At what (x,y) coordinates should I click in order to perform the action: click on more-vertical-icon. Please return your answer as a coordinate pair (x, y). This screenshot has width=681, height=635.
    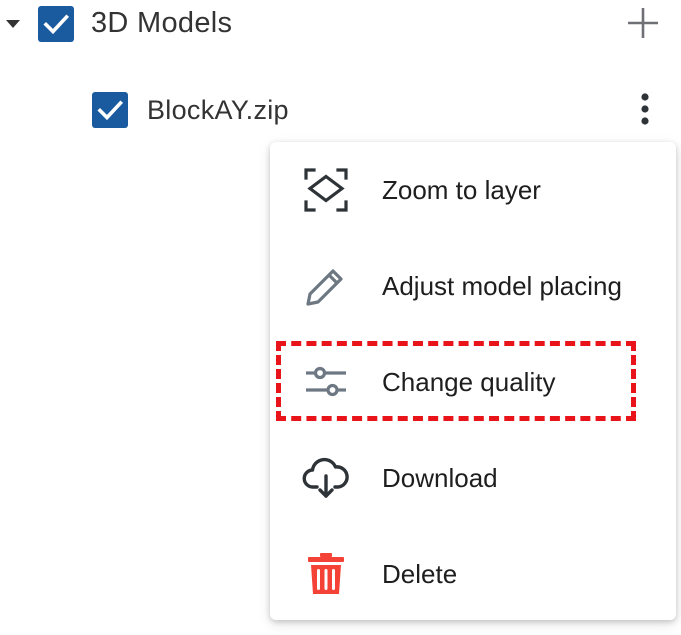
    Looking at the image, I should click on (645, 110).